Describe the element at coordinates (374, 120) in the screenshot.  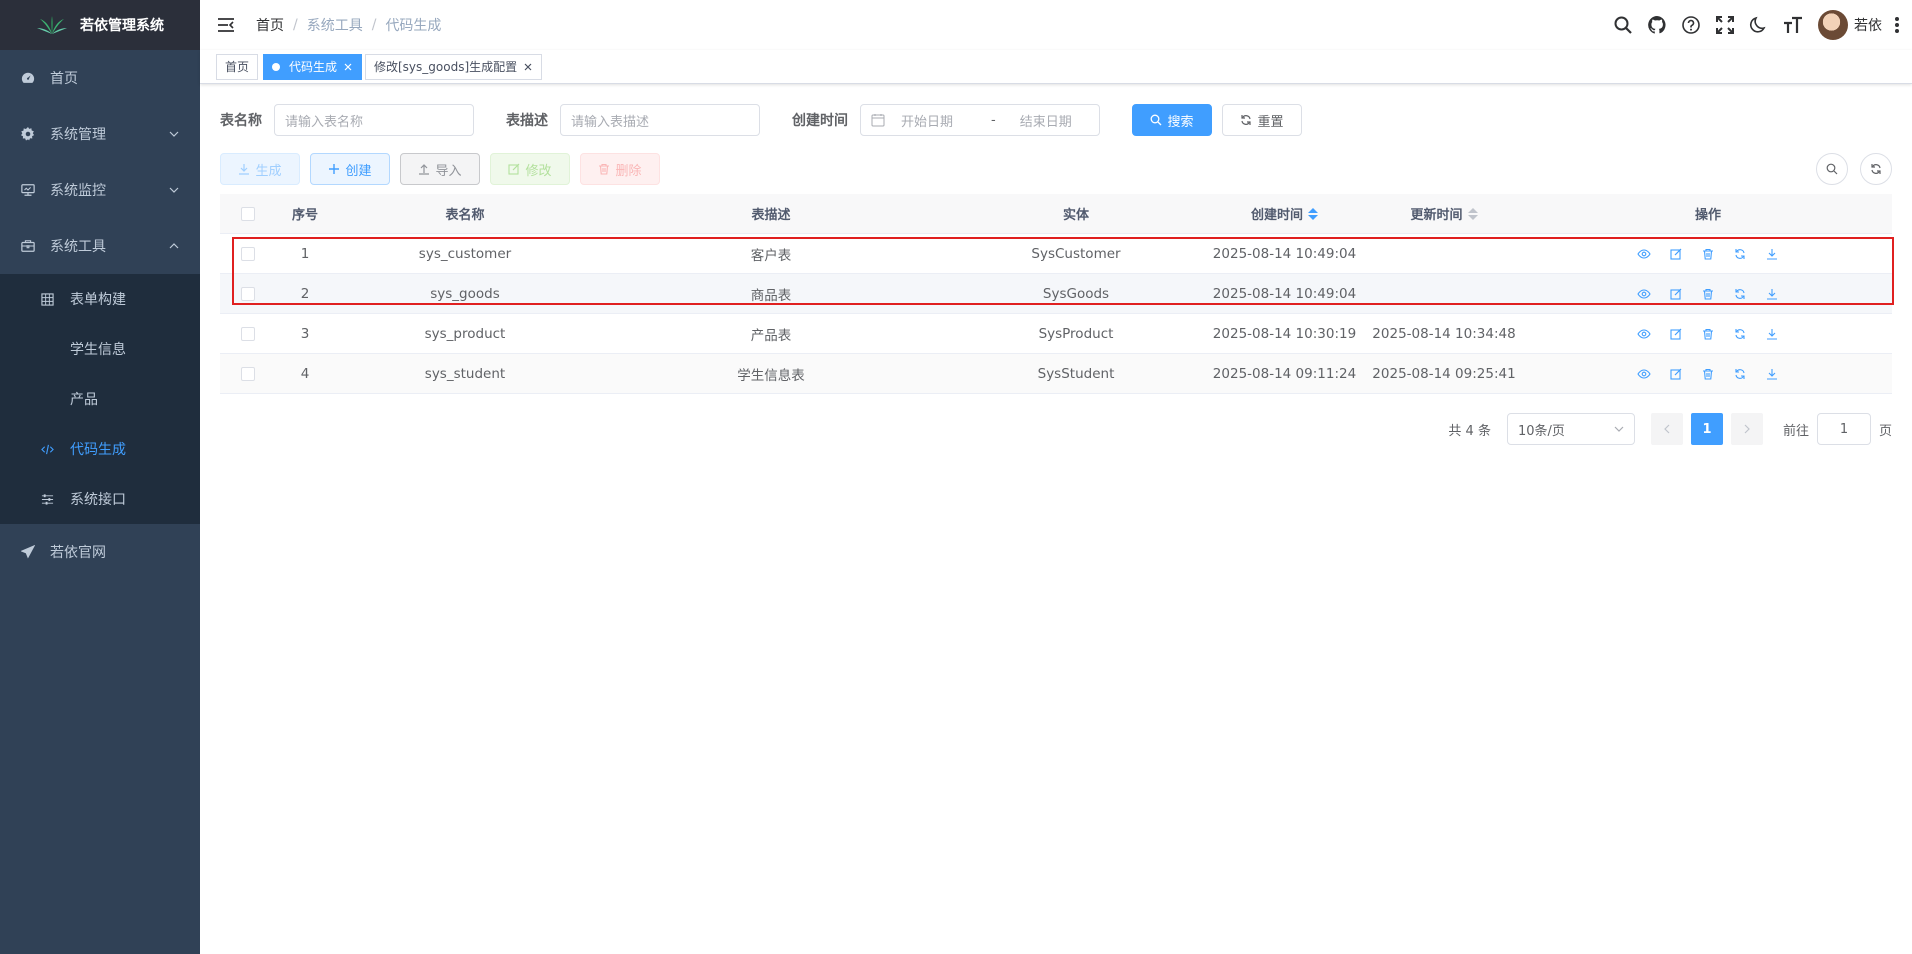
I see `table-name-input: 请输入表名称` at that location.